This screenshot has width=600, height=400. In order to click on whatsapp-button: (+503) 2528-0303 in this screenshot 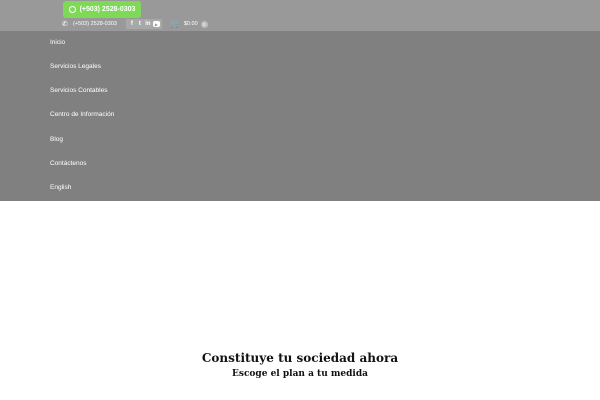, I will do `click(102, 9)`.